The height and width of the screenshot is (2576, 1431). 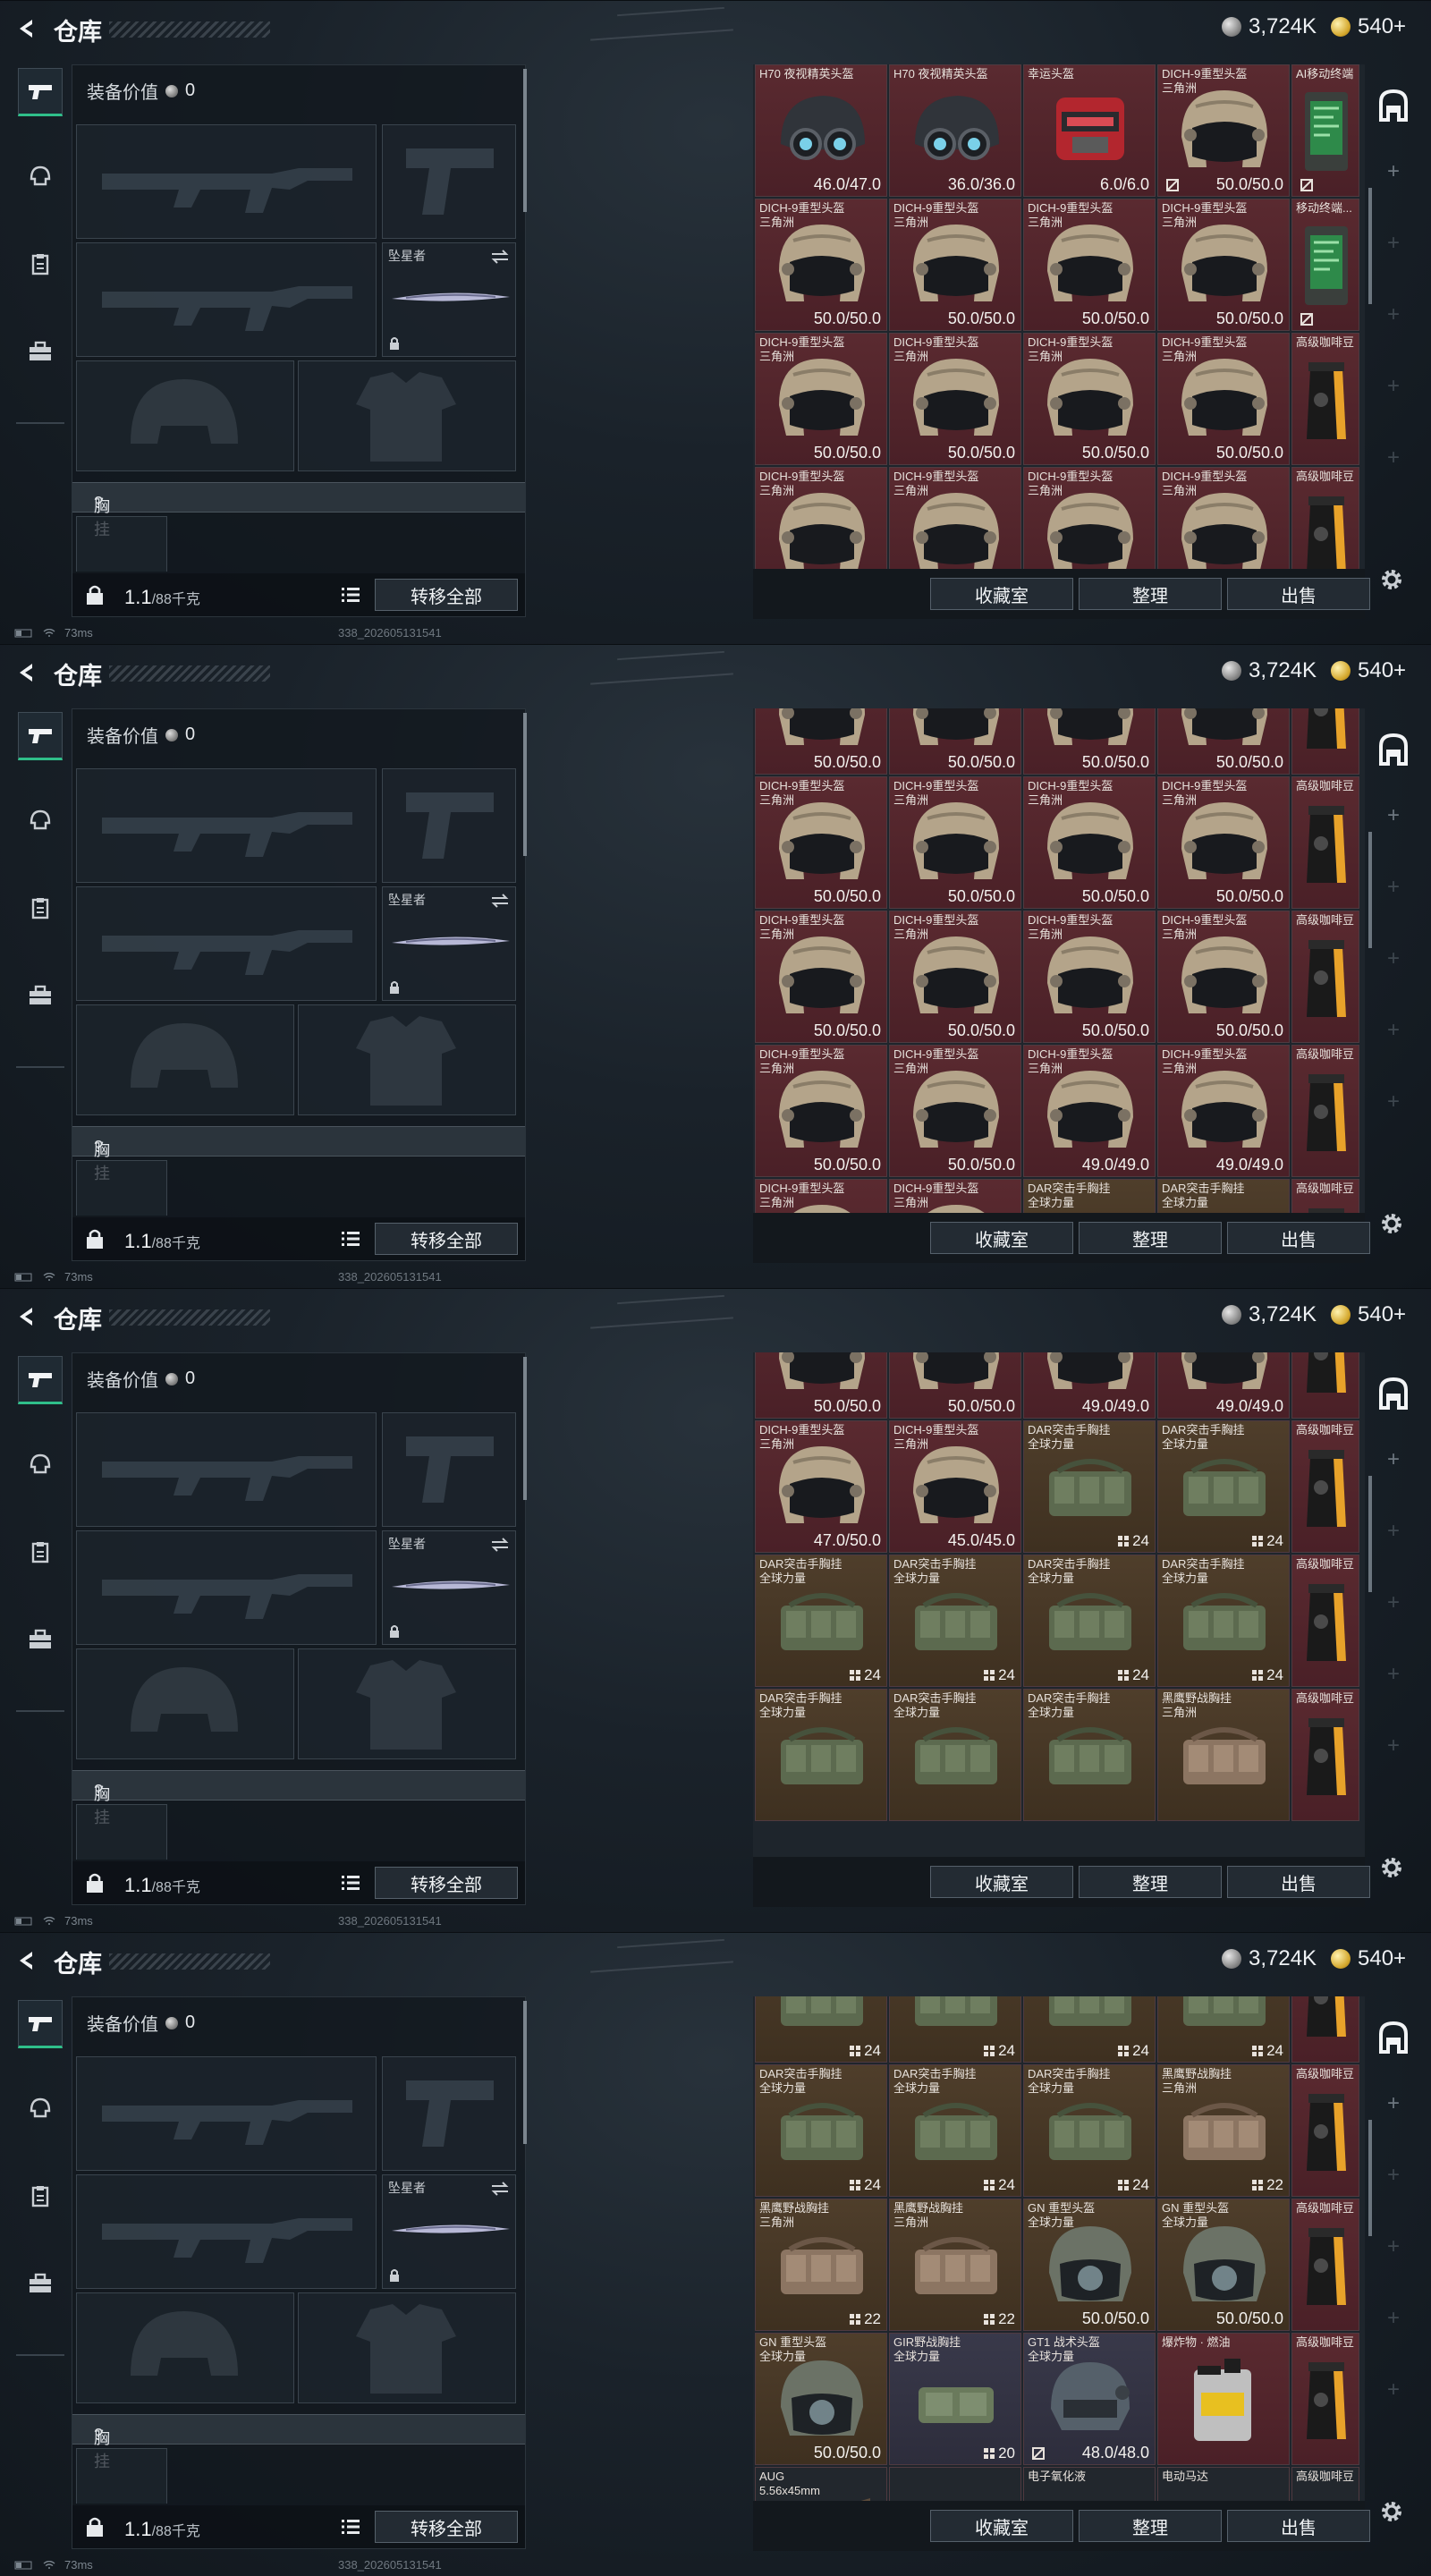 I want to click on stash-item: DICH-9重型头盔 三角洲 45.0/45.0, so click(x=955, y=1486).